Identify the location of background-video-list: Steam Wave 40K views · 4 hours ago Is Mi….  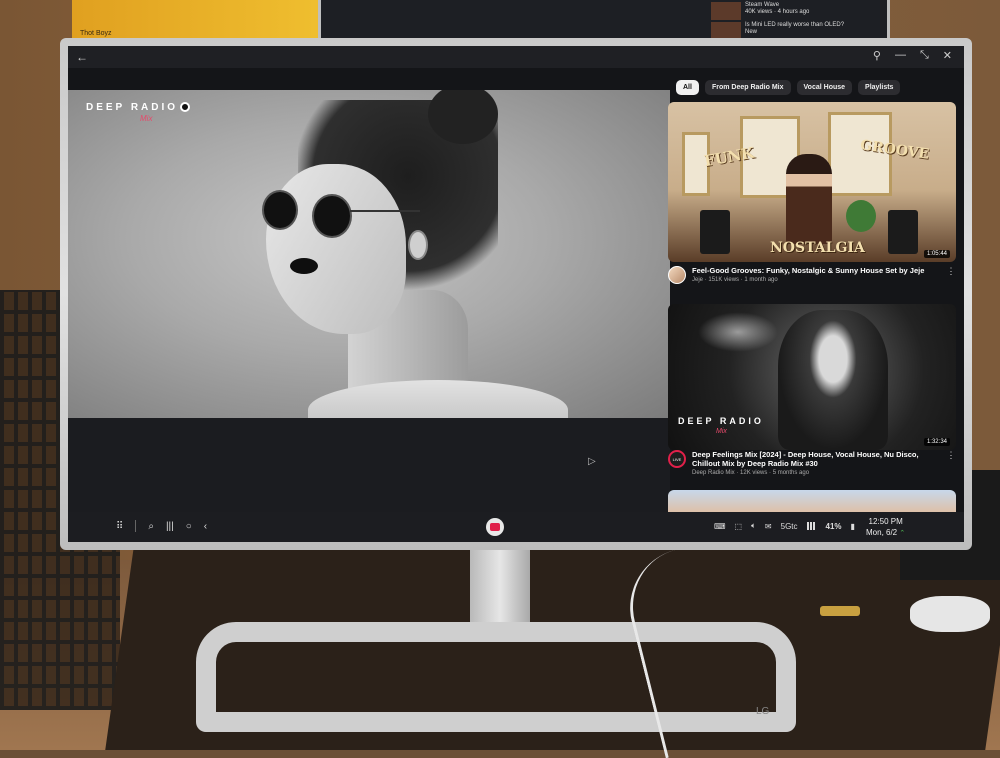
(796, 22).